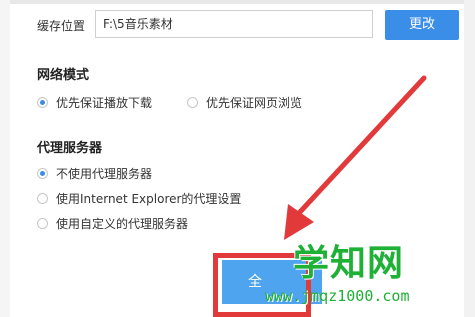  I want to click on radio-proxy-ie: 使用Internet Explorer的代理设置, so click(139, 198).